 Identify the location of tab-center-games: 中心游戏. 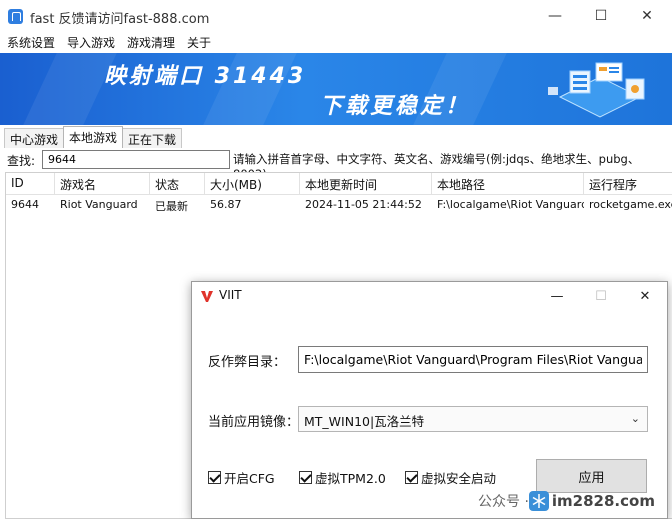
(34, 138).